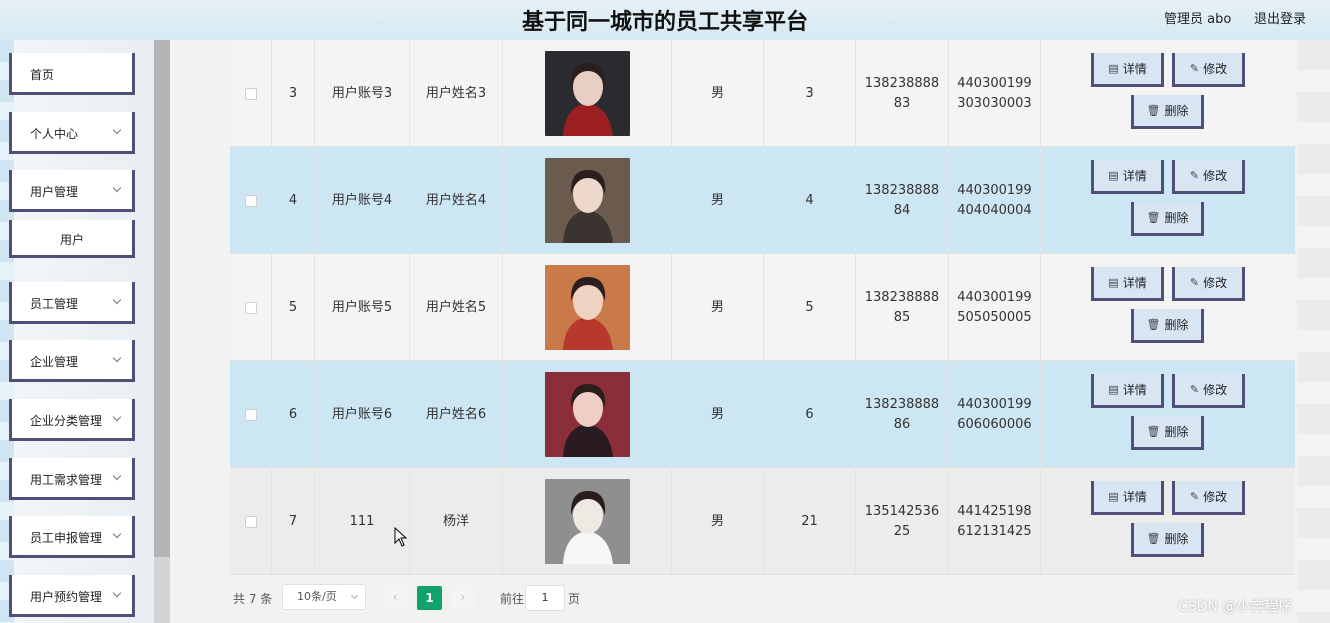 The height and width of the screenshot is (623, 1330). What do you see at coordinates (293, 307) in the screenshot?
I see `cell-id: 5` at bounding box center [293, 307].